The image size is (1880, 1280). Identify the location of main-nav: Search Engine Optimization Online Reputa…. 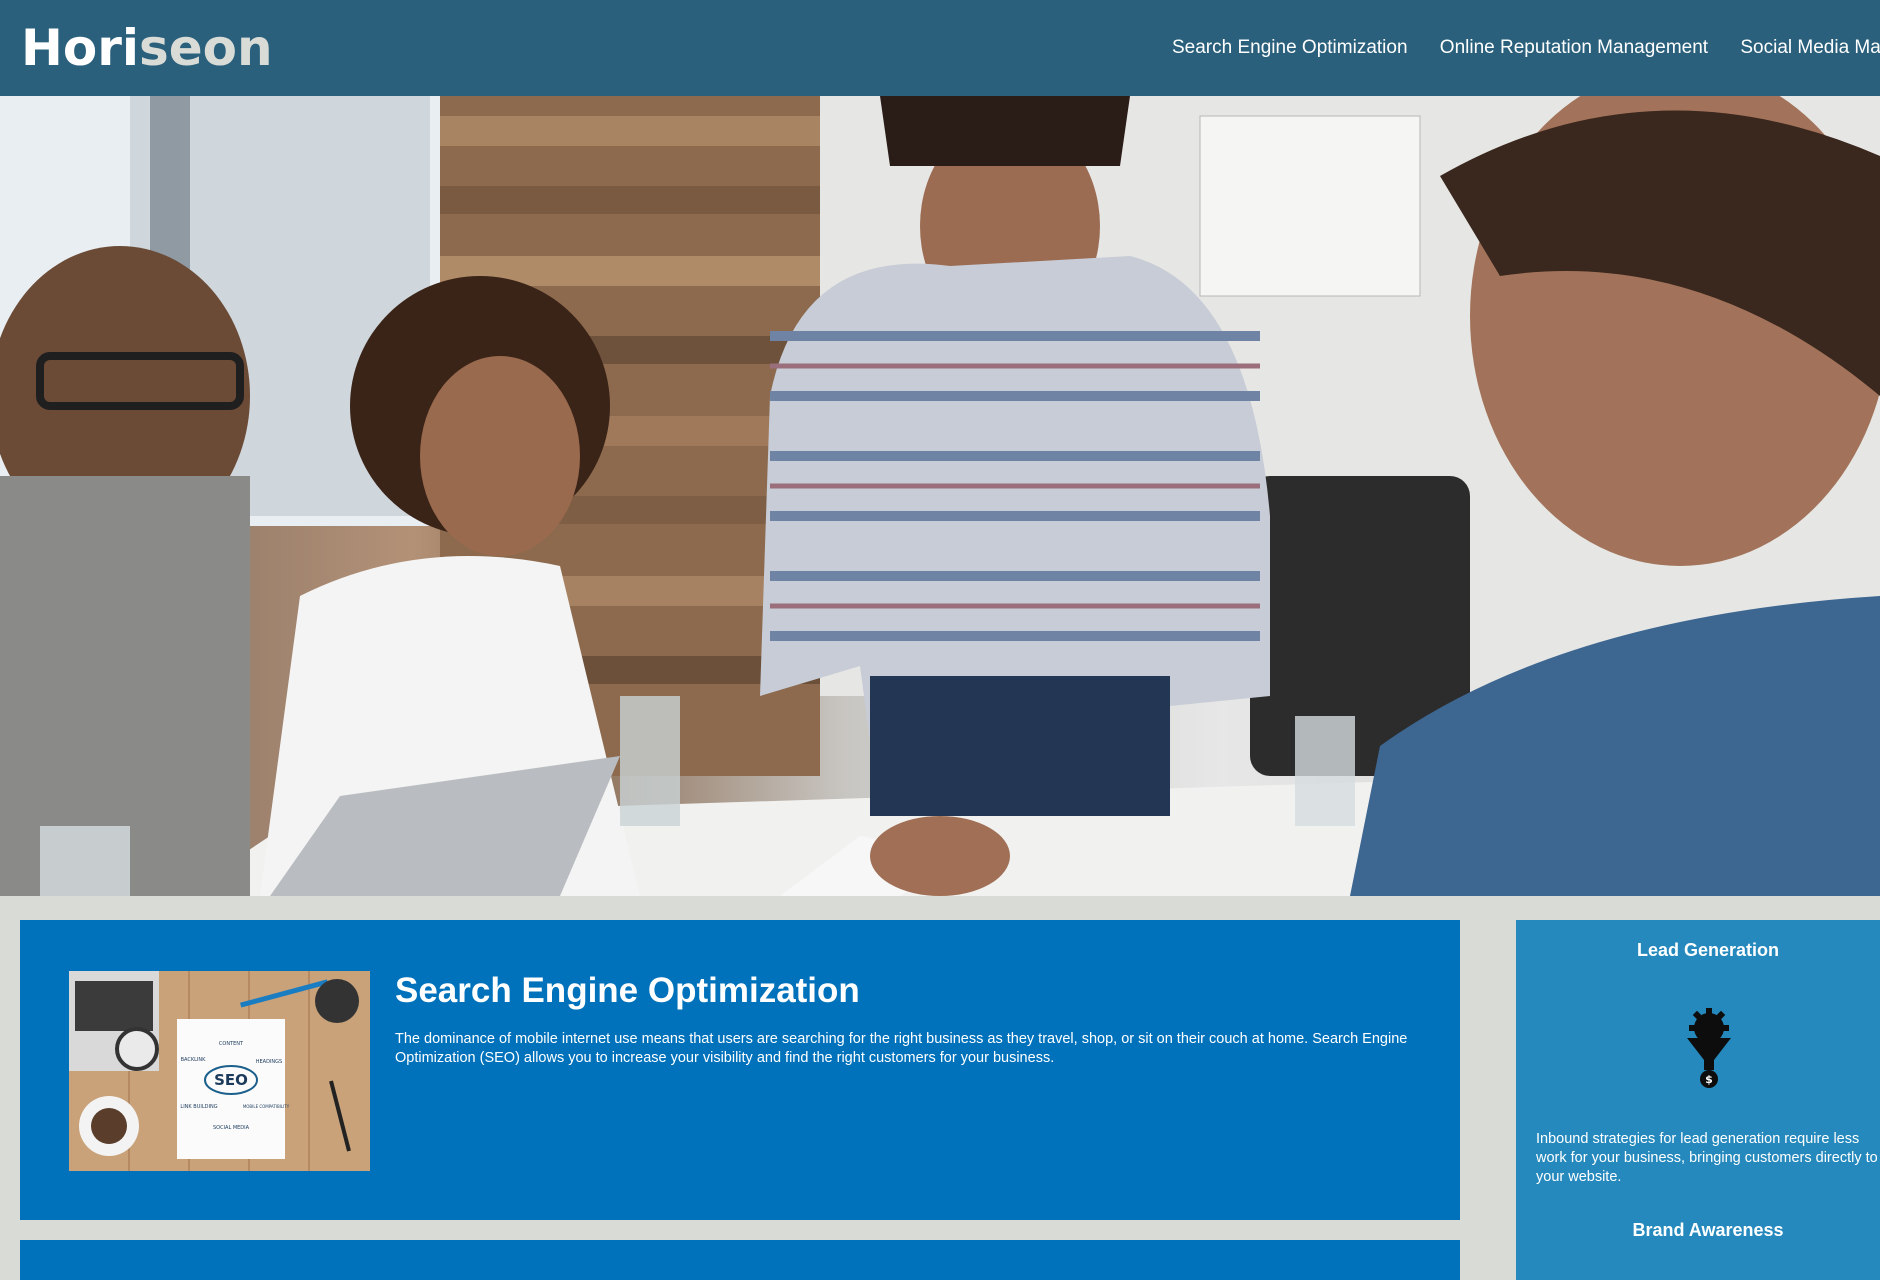
(1526, 48).